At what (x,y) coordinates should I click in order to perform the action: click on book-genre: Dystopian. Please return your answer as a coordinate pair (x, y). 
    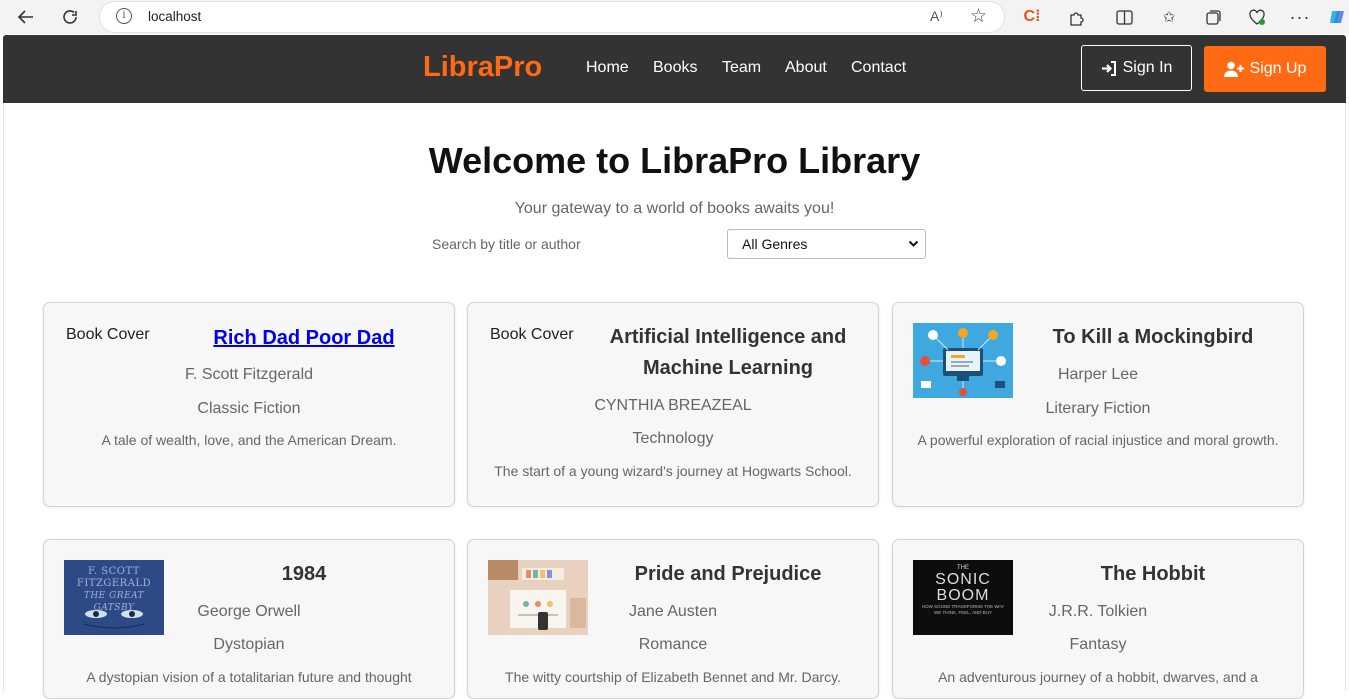
    Looking at the image, I should click on (249, 644).